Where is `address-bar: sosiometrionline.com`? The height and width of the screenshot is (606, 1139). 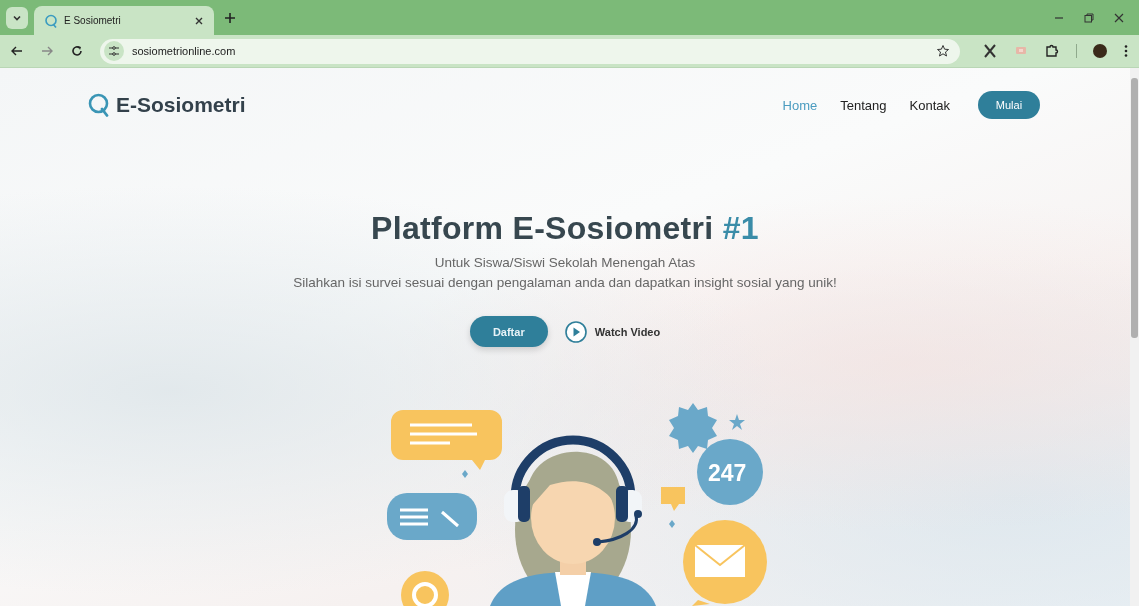
address-bar: sosiometrionline.com is located at coordinates (530, 51).